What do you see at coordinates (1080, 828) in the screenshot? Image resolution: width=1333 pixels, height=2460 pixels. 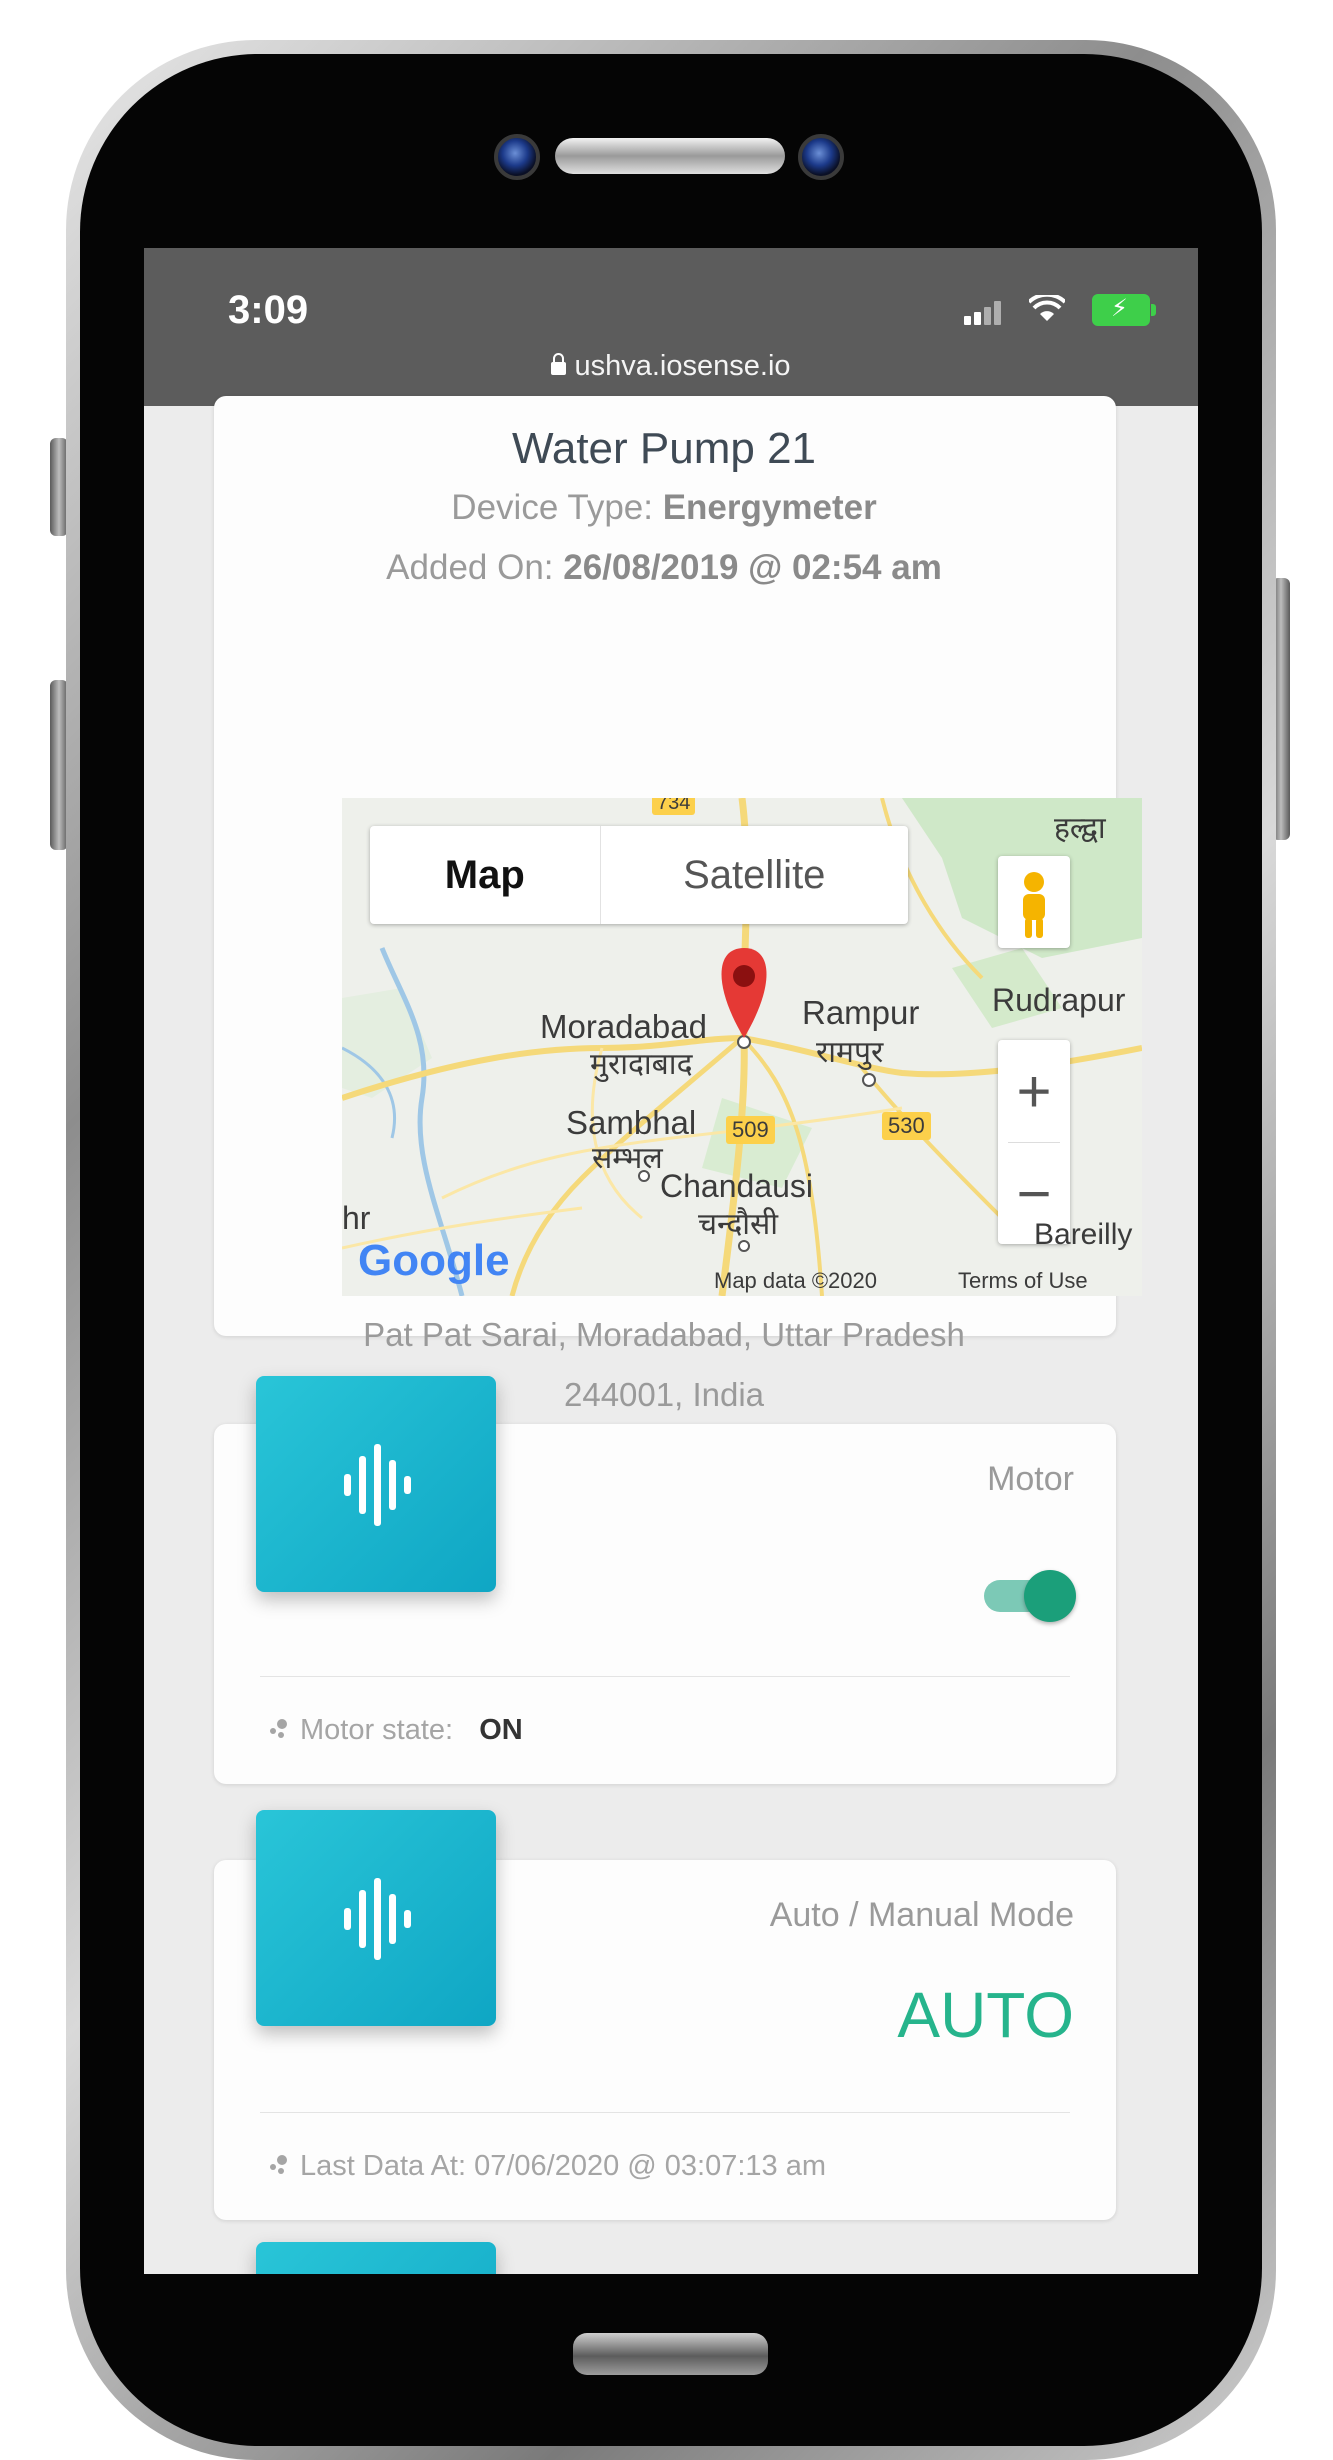 I see `map-label-haldwani: हल्द्वा` at bounding box center [1080, 828].